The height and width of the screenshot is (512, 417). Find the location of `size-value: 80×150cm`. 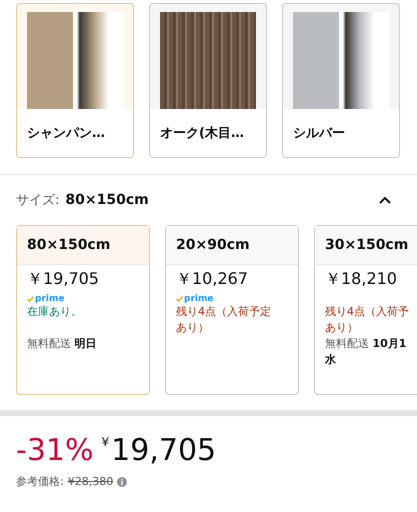

size-value: 80×150cm is located at coordinates (107, 200).